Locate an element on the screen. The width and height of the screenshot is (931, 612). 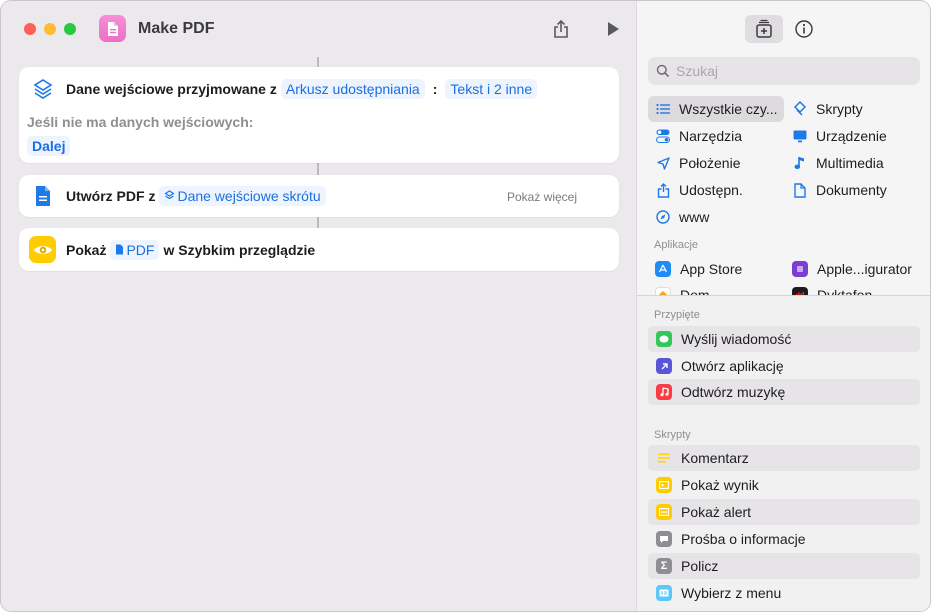
scripts-section-label: Skrypty is located at coordinates (672, 435).